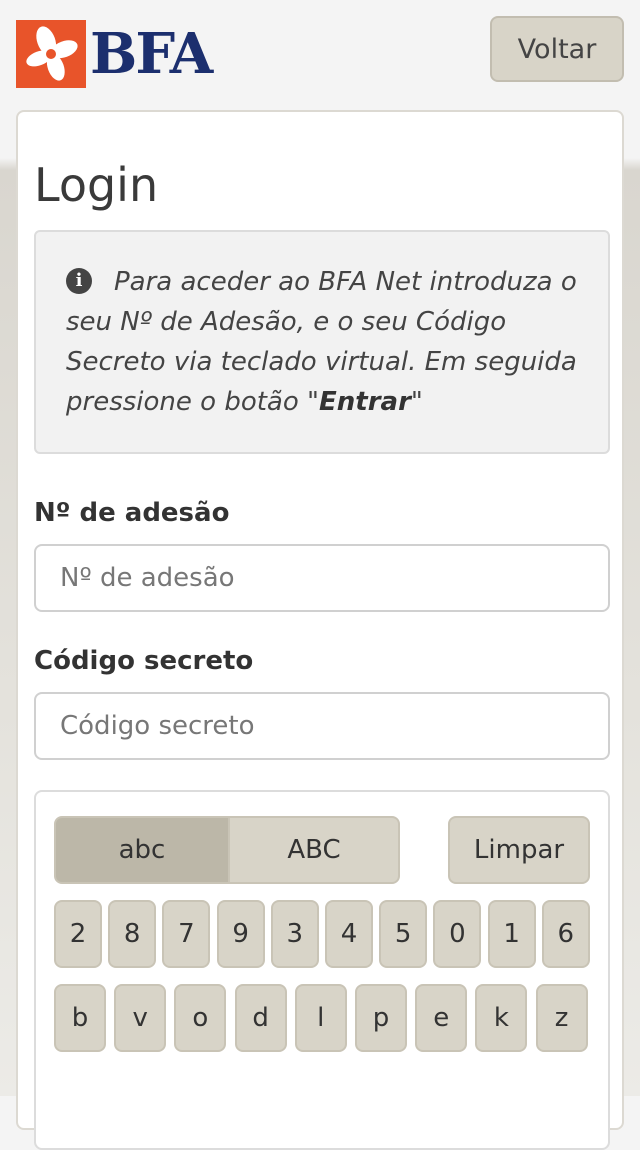 This screenshot has height=1150, width=640. What do you see at coordinates (561, 1018) in the screenshot?
I see `key-z: z` at bounding box center [561, 1018].